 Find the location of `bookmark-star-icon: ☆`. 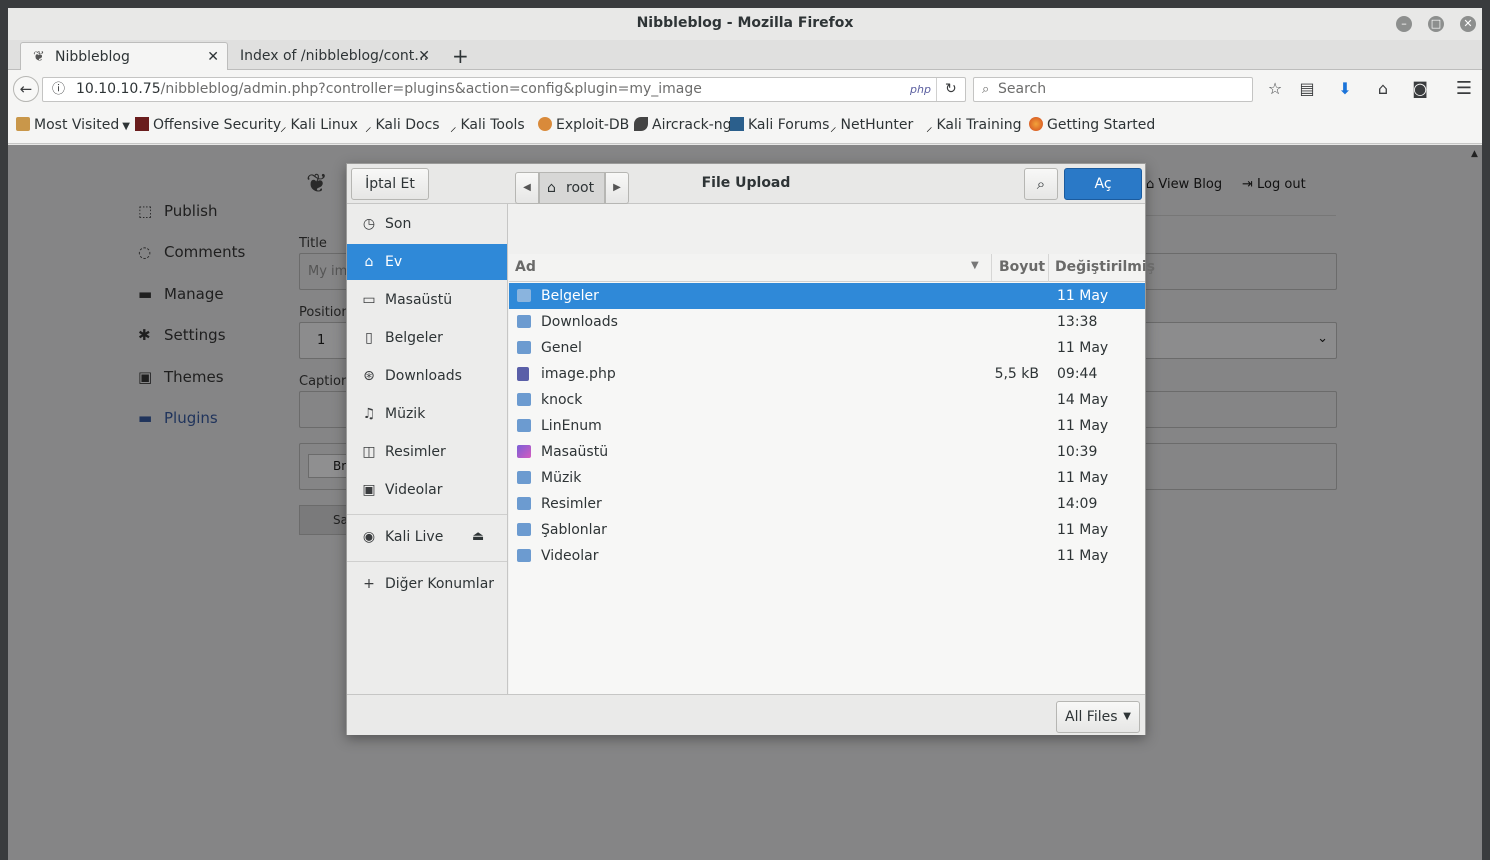

bookmark-star-icon: ☆ is located at coordinates (1275, 89).